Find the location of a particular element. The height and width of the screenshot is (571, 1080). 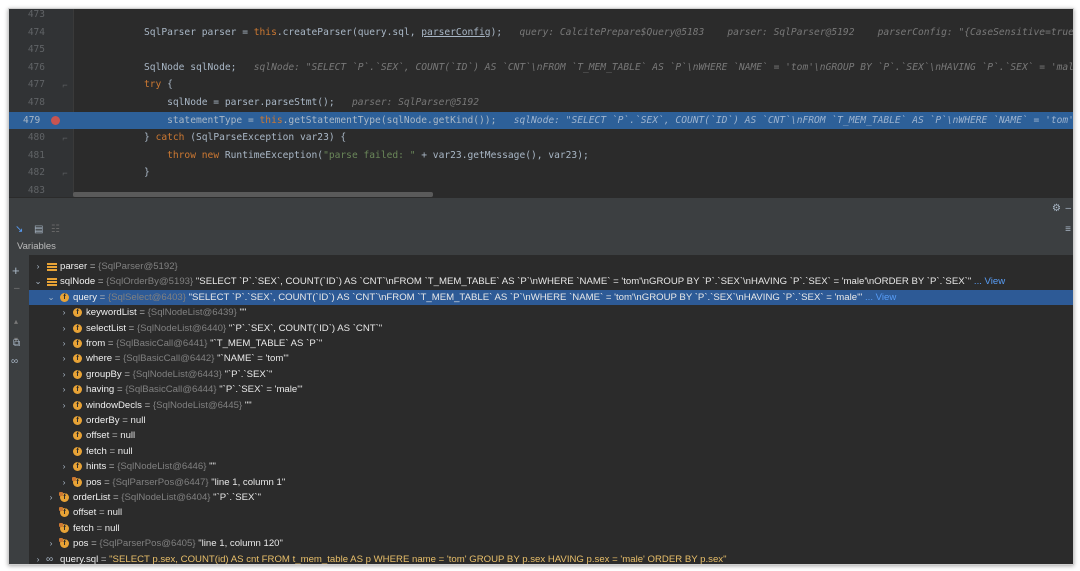

protected-field-icon: f is located at coordinates (64, 527).